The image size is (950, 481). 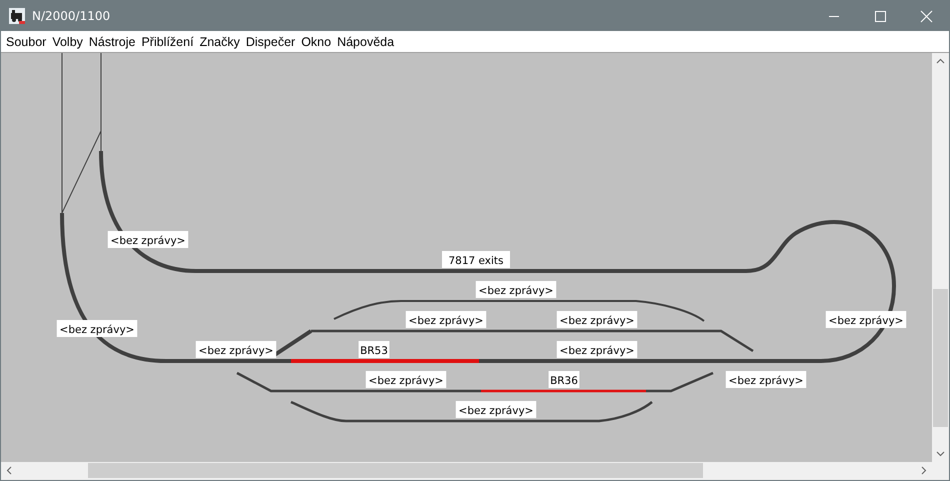 What do you see at coordinates (67, 41) in the screenshot?
I see `menu-item: Volby` at bounding box center [67, 41].